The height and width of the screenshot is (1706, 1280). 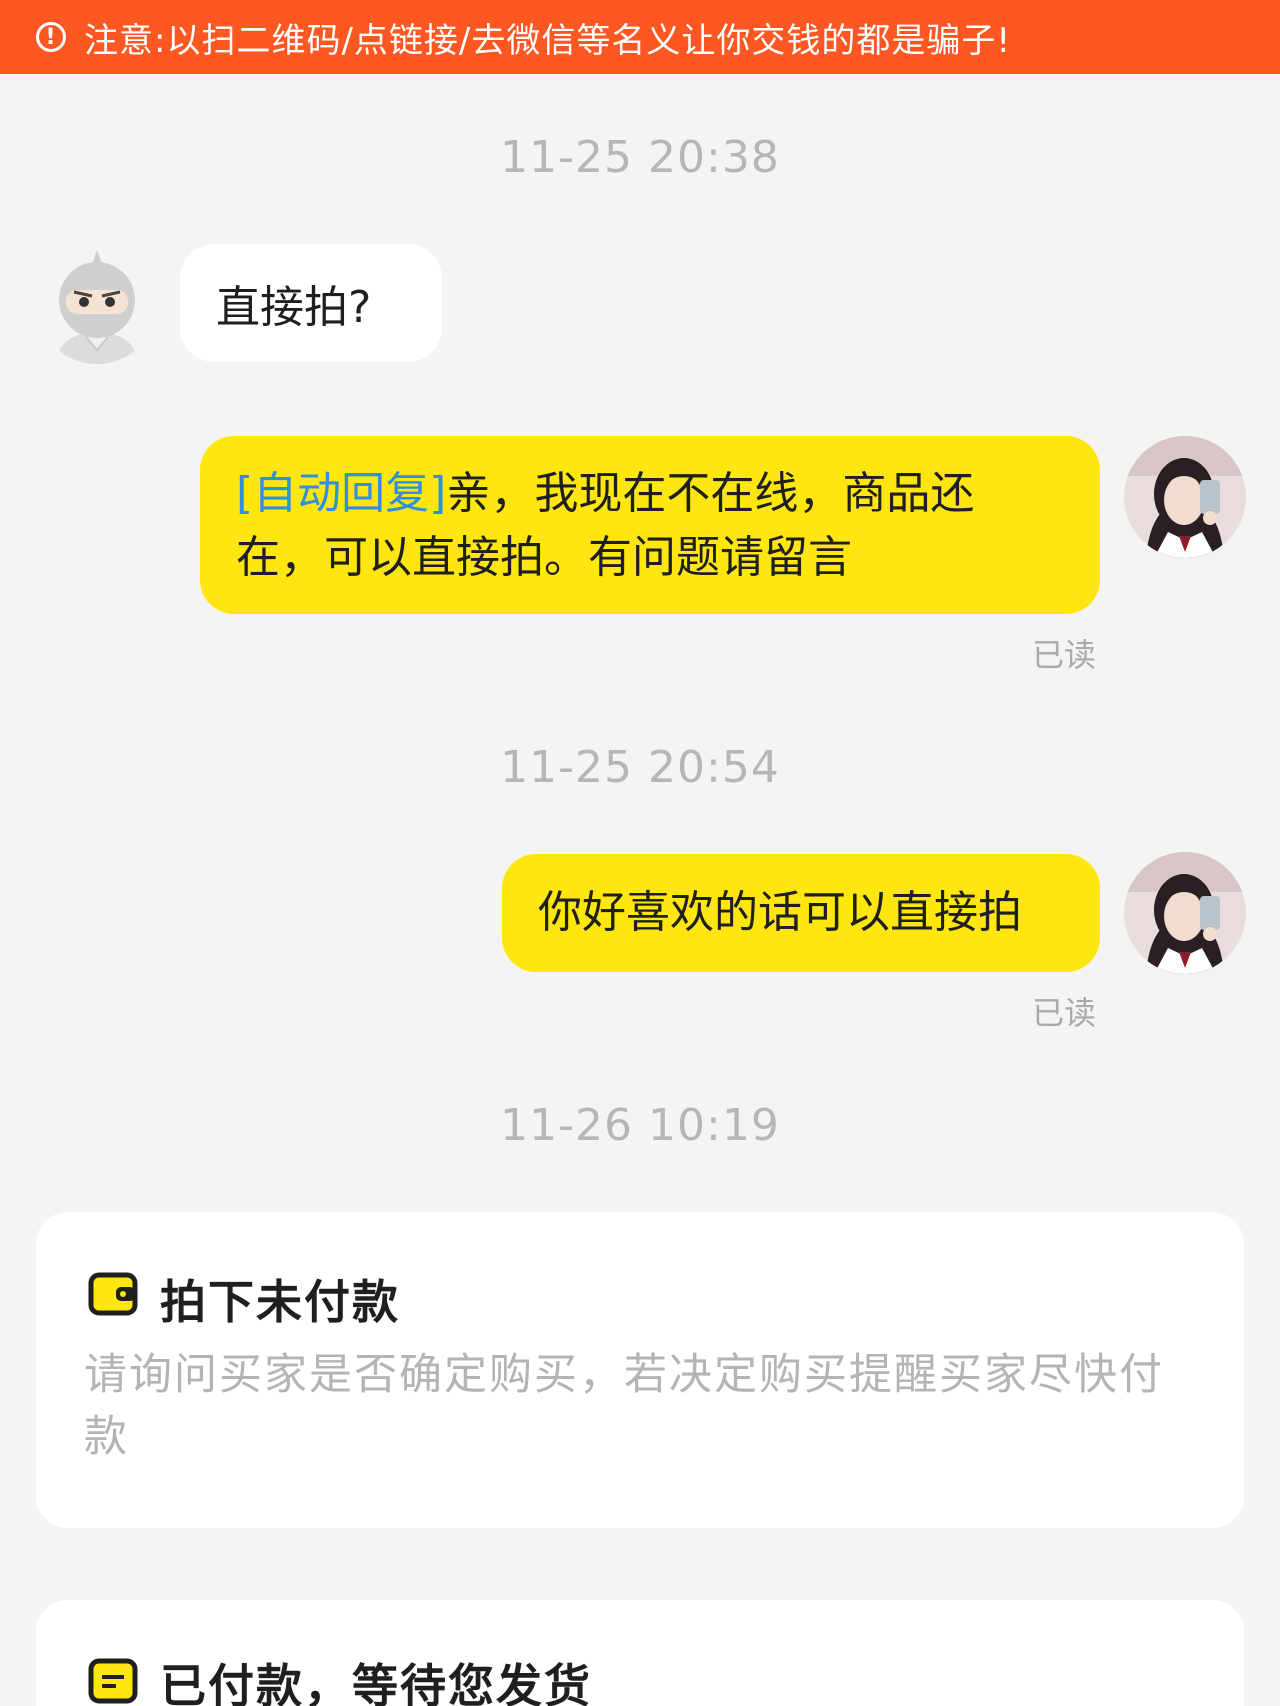 What do you see at coordinates (640, 1653) in the screenshot?
I see `order-status-card-paid: 已付款，等待您发货` at bounding box center [640, 1653].